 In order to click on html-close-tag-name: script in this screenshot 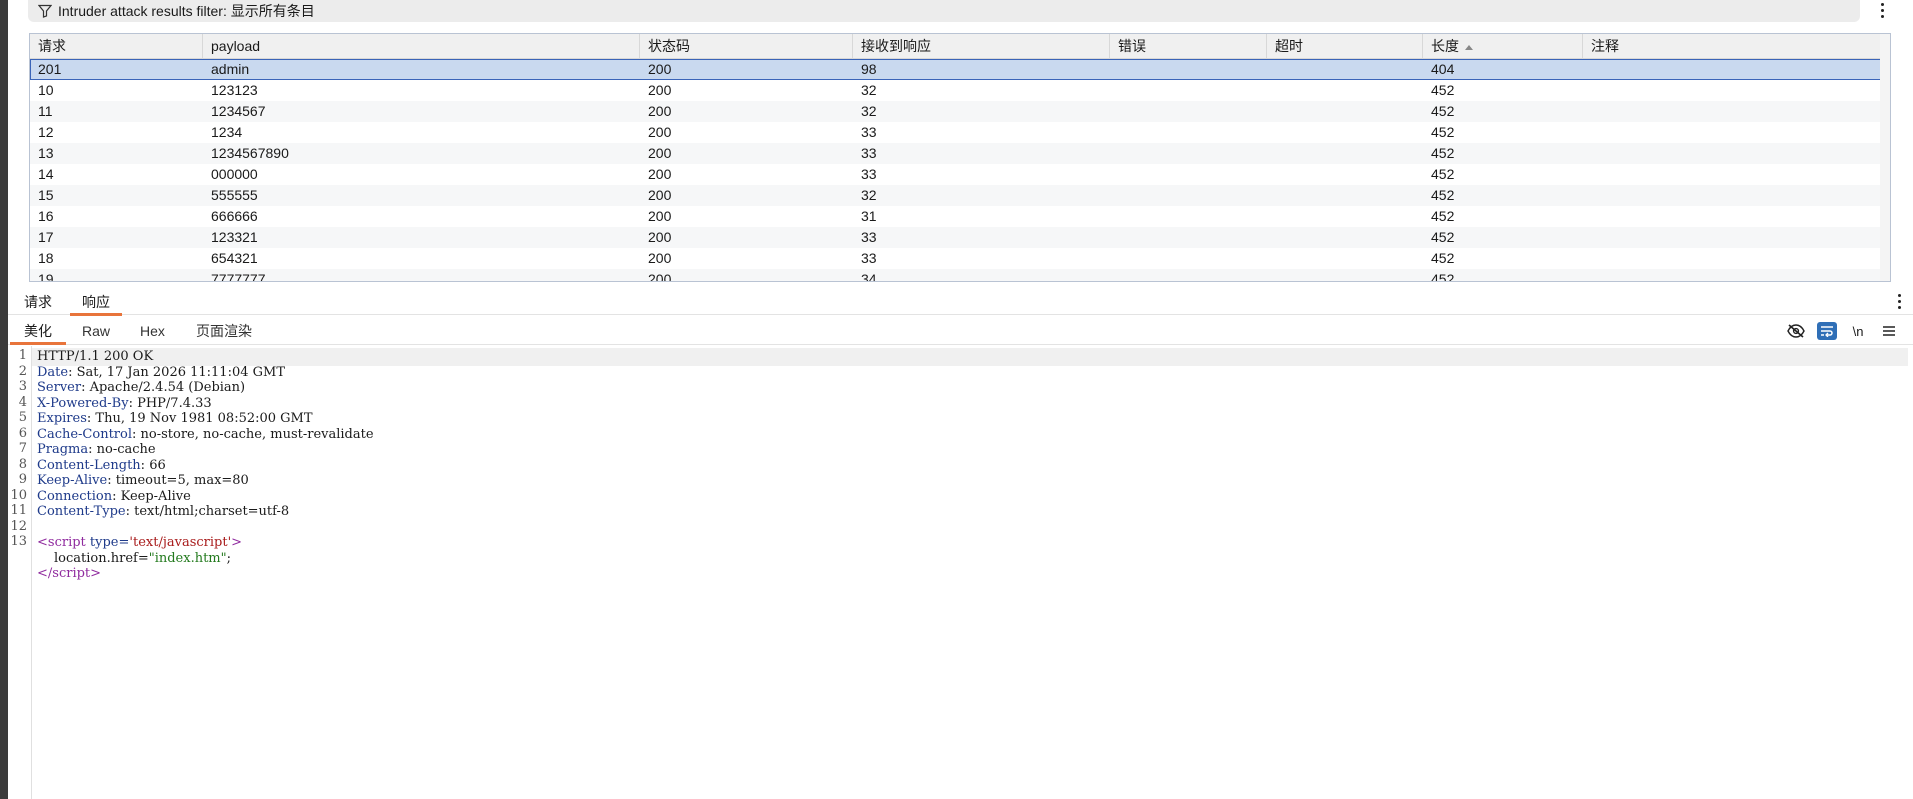, I will do `click(71, 573)`.